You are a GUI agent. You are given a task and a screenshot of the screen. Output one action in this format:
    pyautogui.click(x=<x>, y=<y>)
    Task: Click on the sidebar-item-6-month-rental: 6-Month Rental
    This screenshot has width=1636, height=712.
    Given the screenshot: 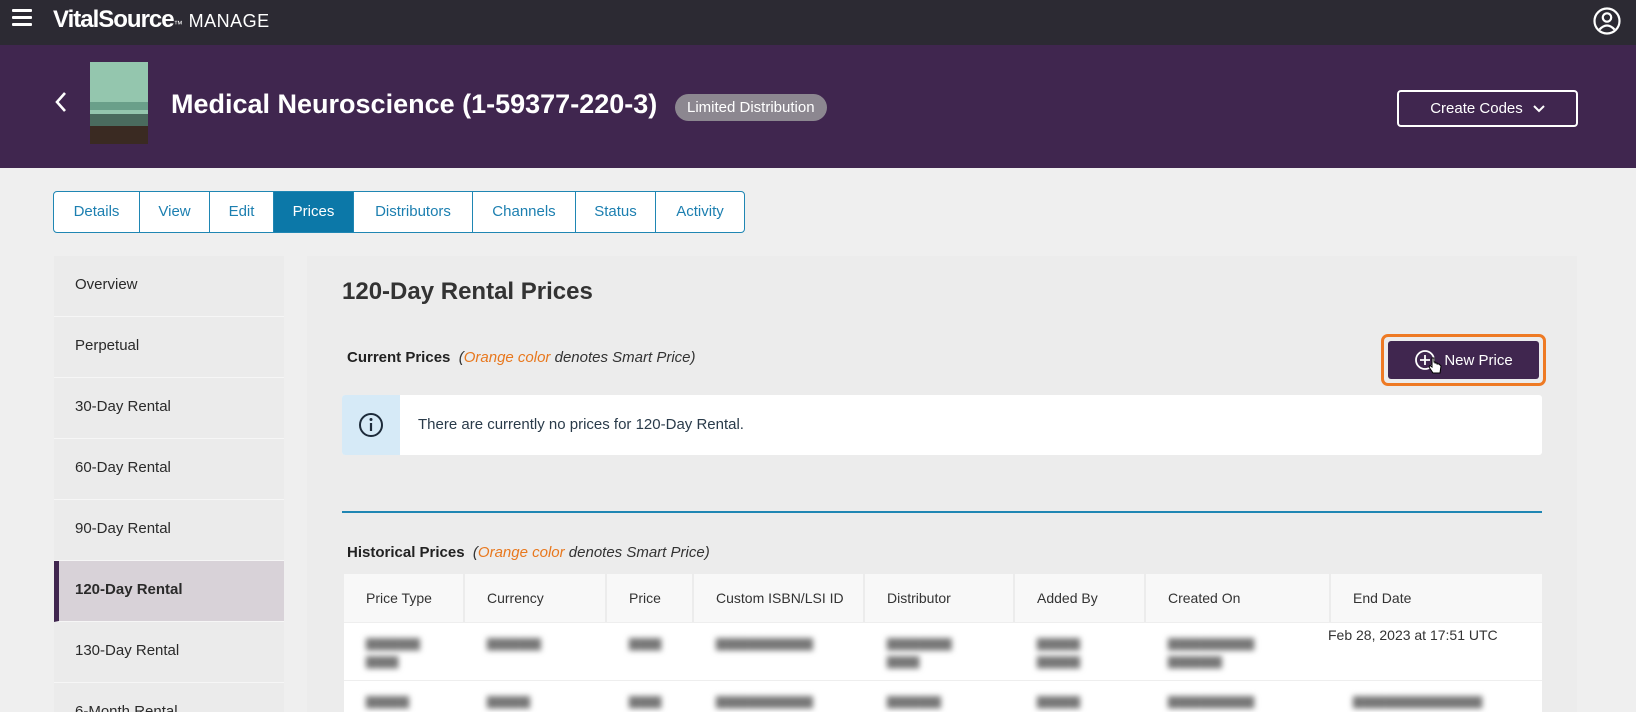 What is the action you would take?
    pyautogui.click(x=169, y=697)
    